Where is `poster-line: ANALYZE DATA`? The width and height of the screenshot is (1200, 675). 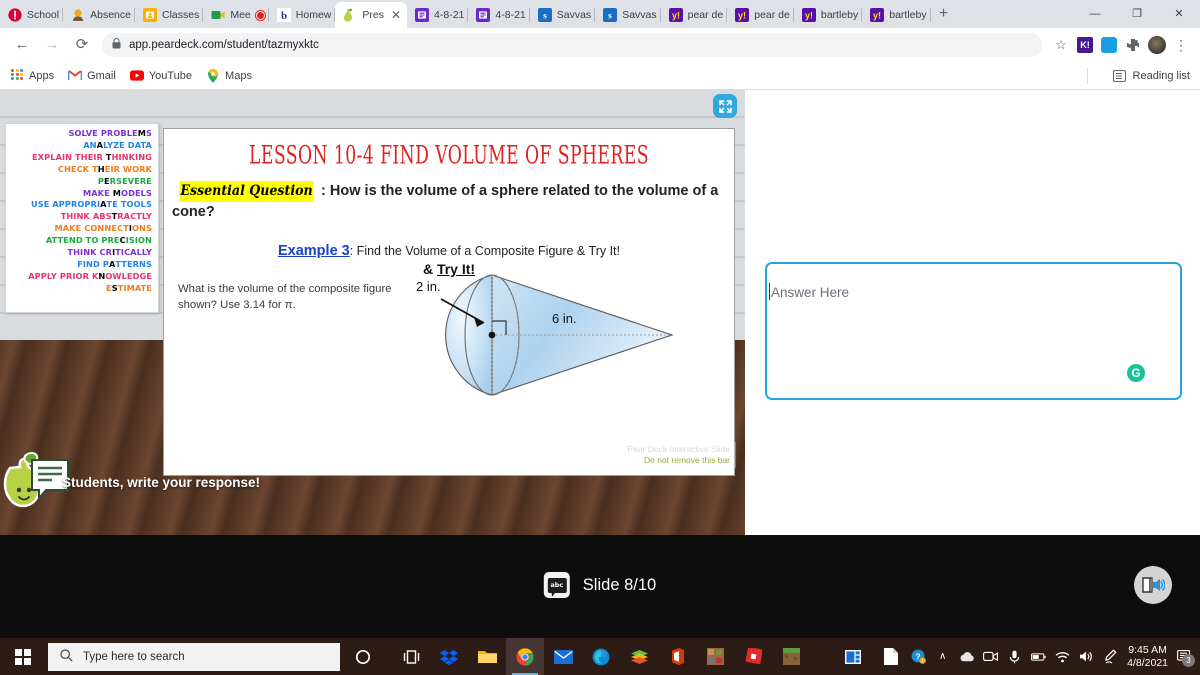 poster-line: ANALYZE DATA is located at coordinates (117, 144).